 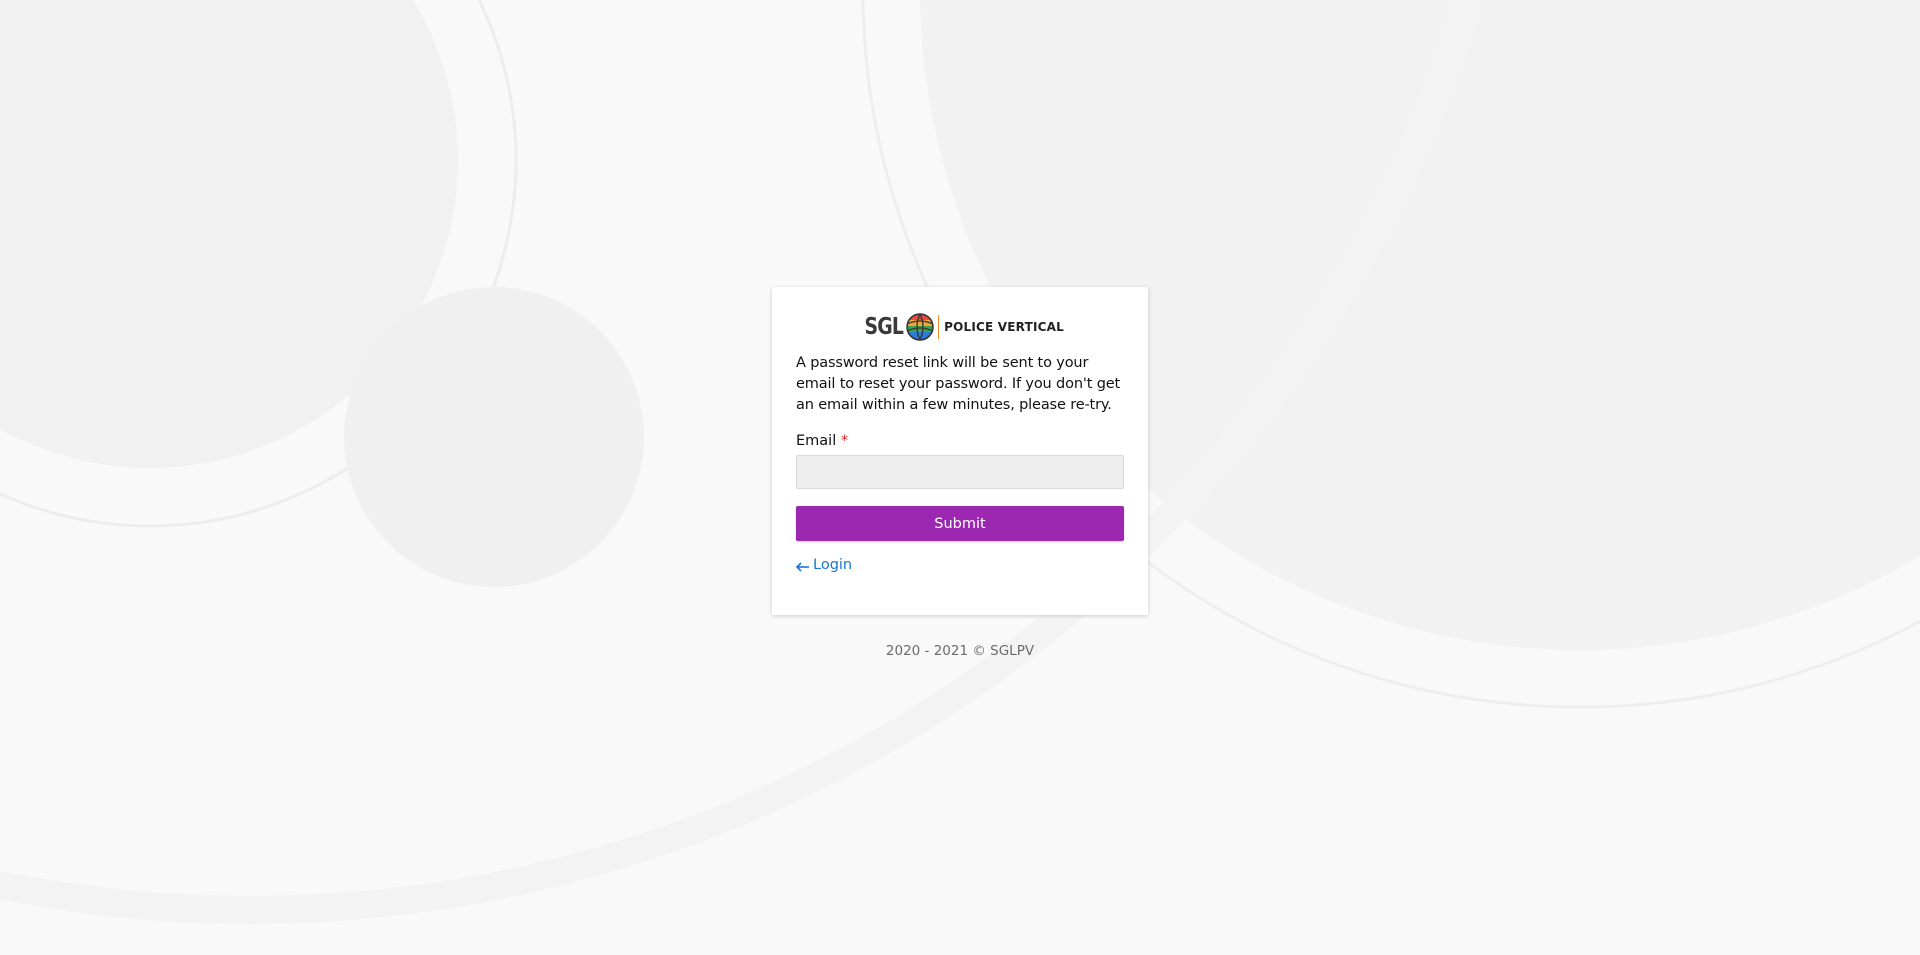 I want to click on required-marker: *, so click(x=844, y=441).